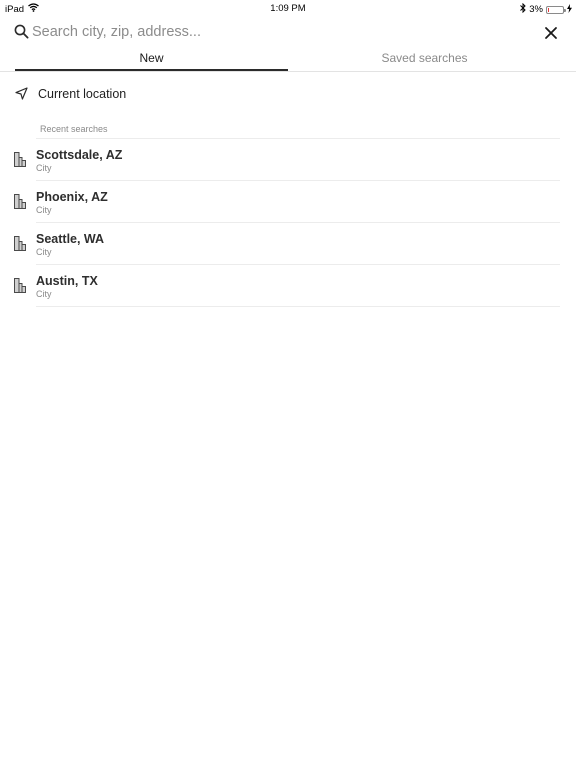  Describe the element at coordinates (82, 94) in the screenshot. I see `current-location-label: Current location` at that location.